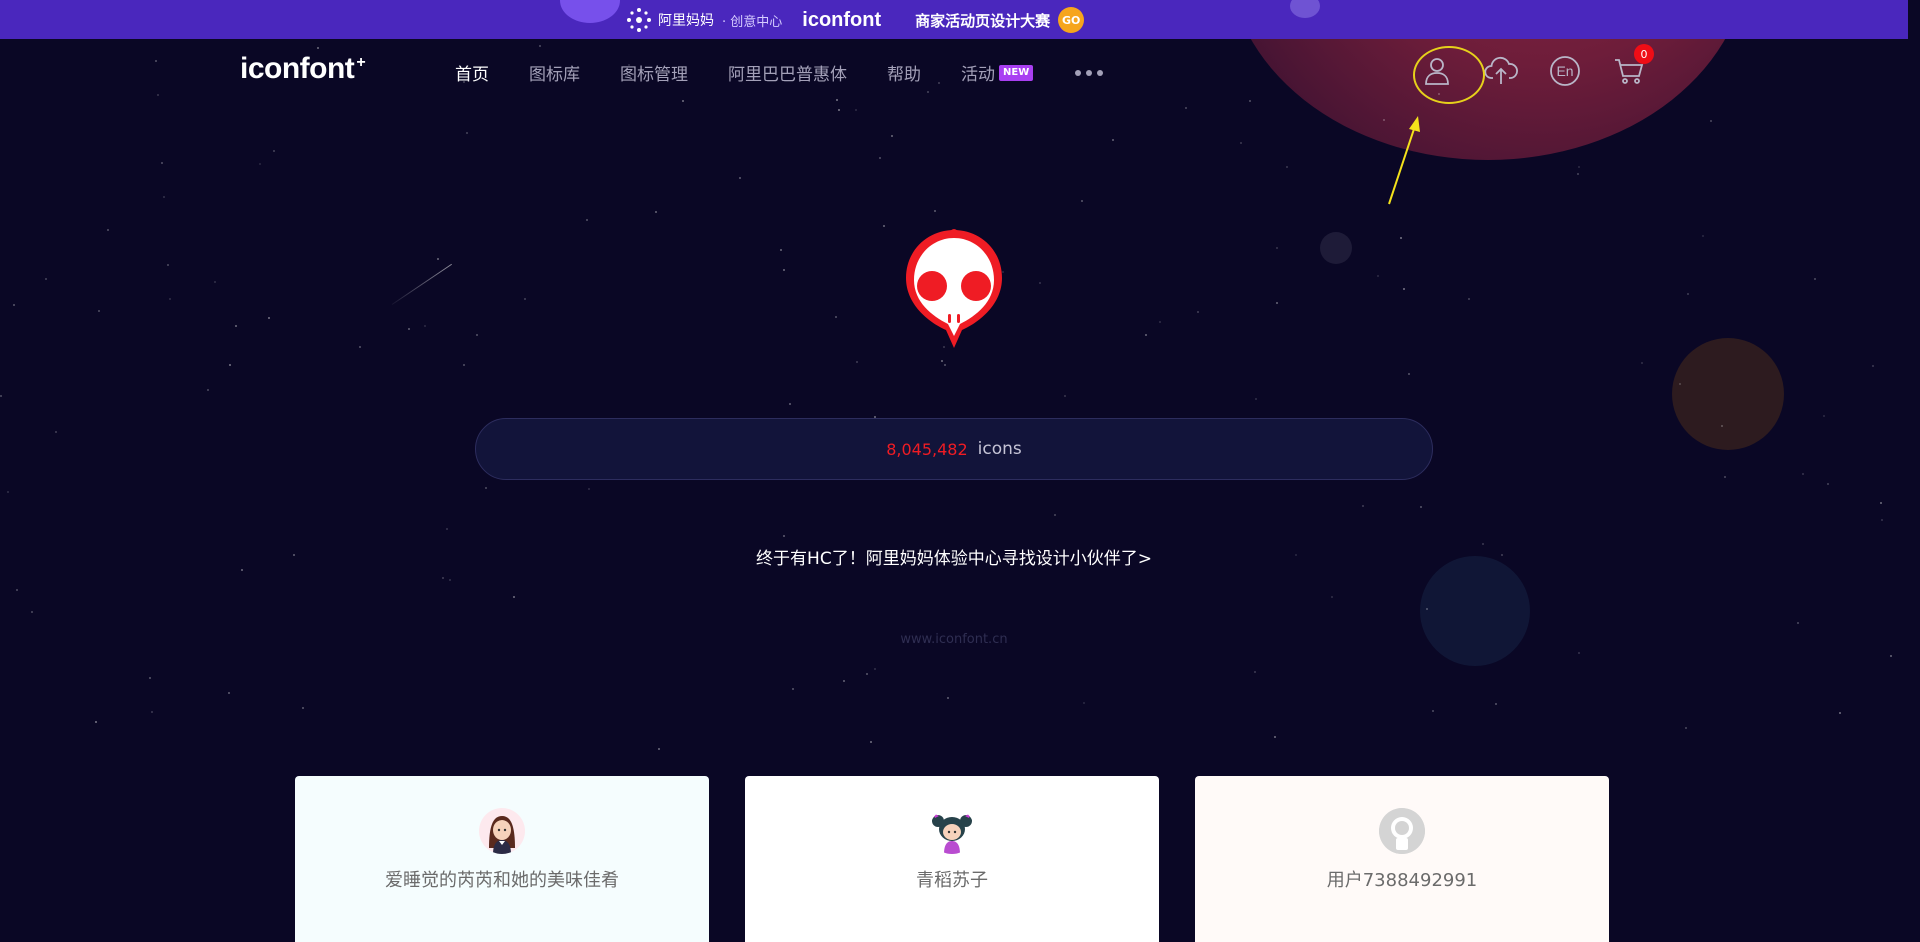 The width and height of the screenshot is (1920, 942). Describe the element at coordinates (997, 72) in the screenshot. I see `nav-activity: 活动 NEW` at that location.